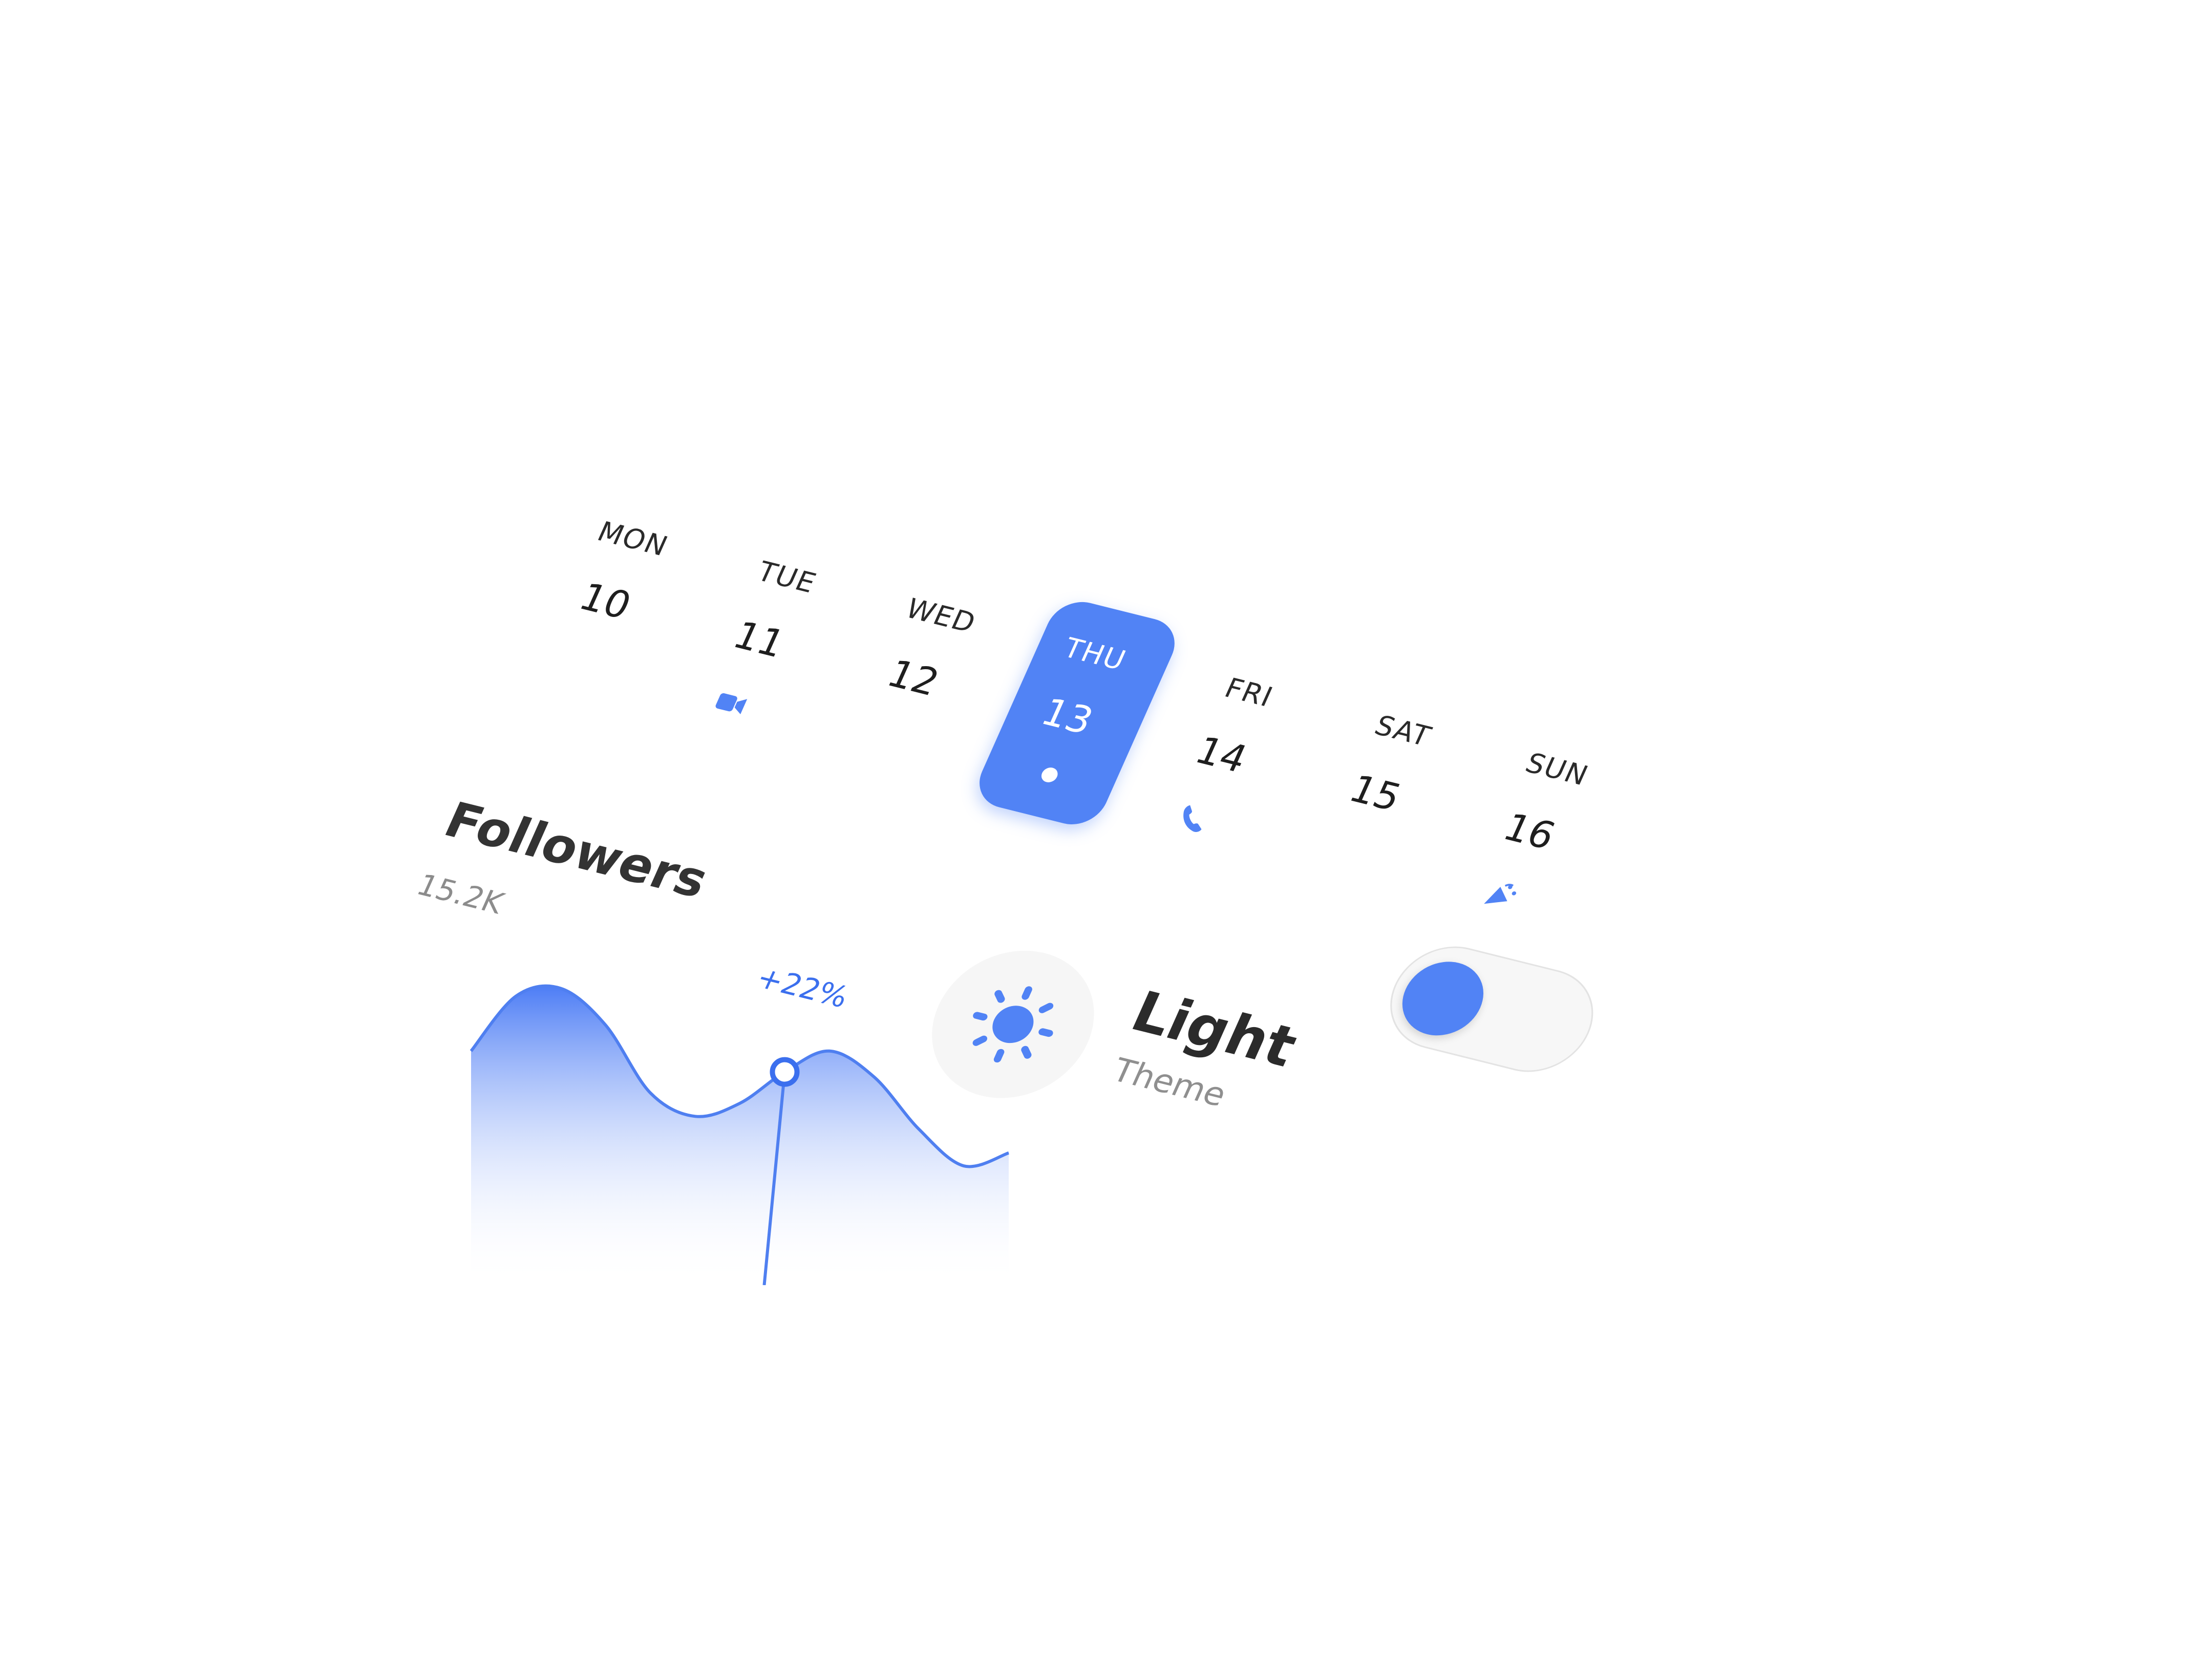 The width and height of the screenshot is (2212, 1663). What do you see at coordinates (759, 639) in the screenshot?
I see `day-number: 11` at bounding box center [759, 639].